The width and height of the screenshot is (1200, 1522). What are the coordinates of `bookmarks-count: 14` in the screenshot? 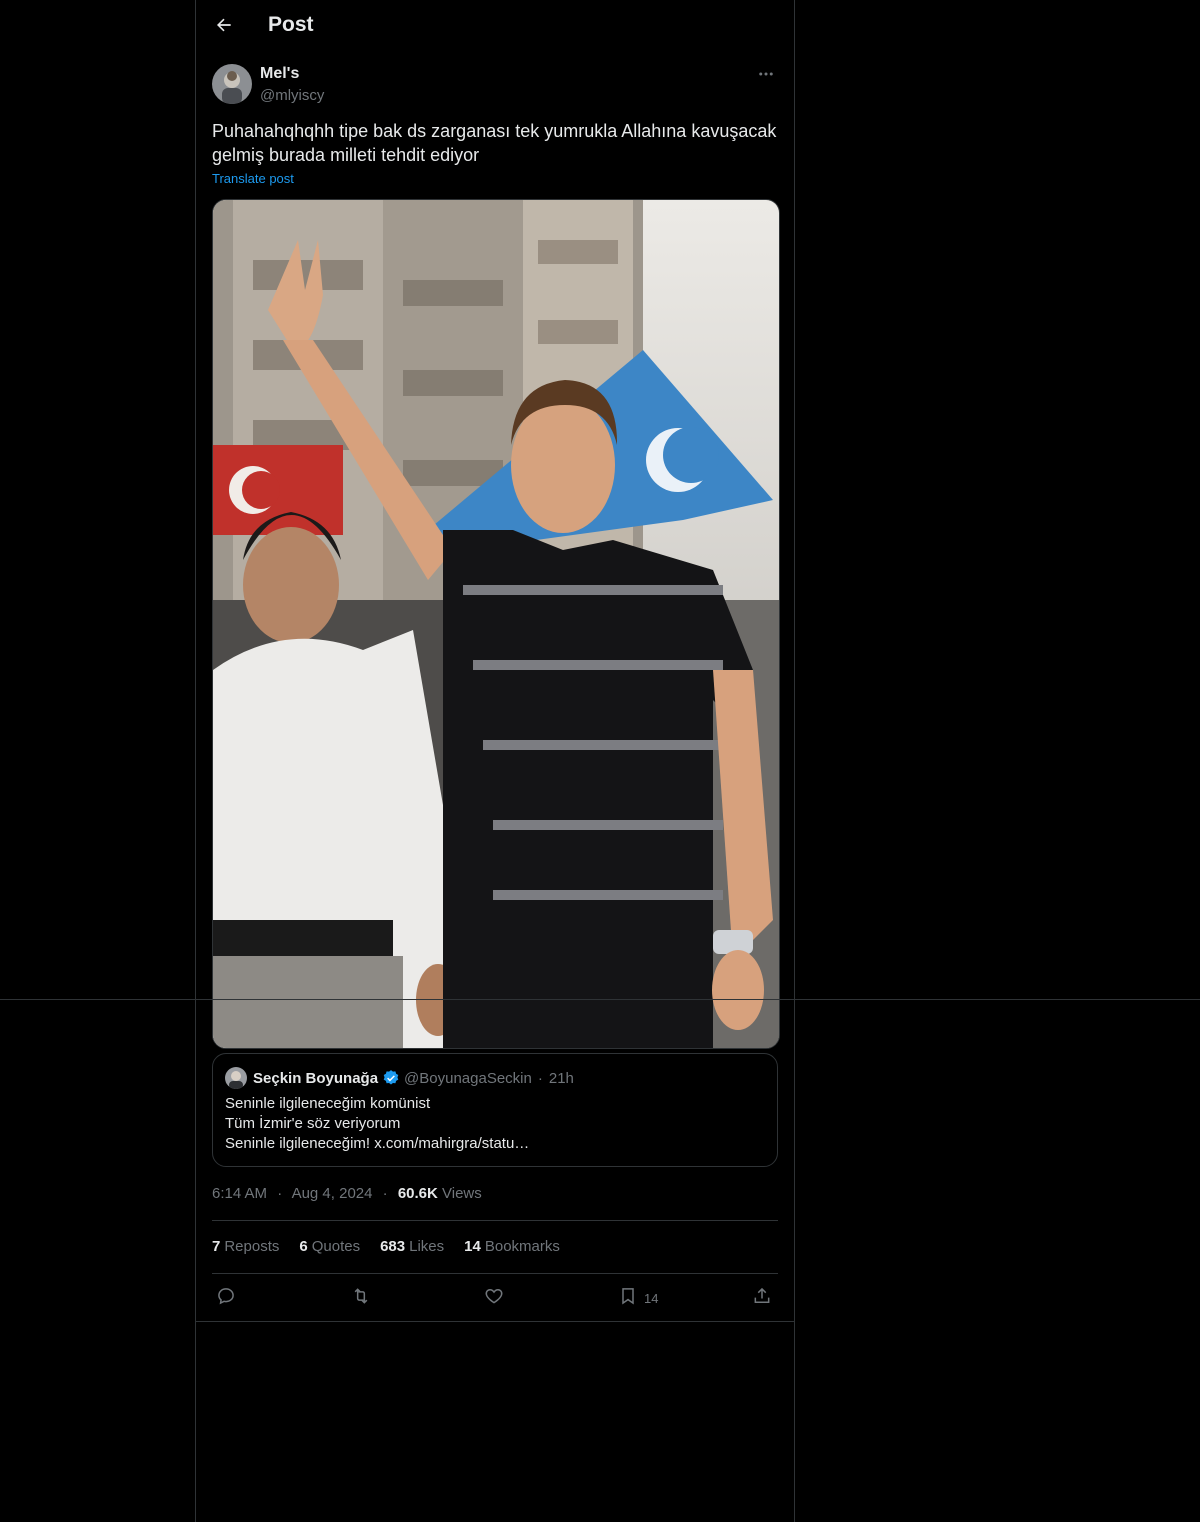 It's located at (472, 1246).